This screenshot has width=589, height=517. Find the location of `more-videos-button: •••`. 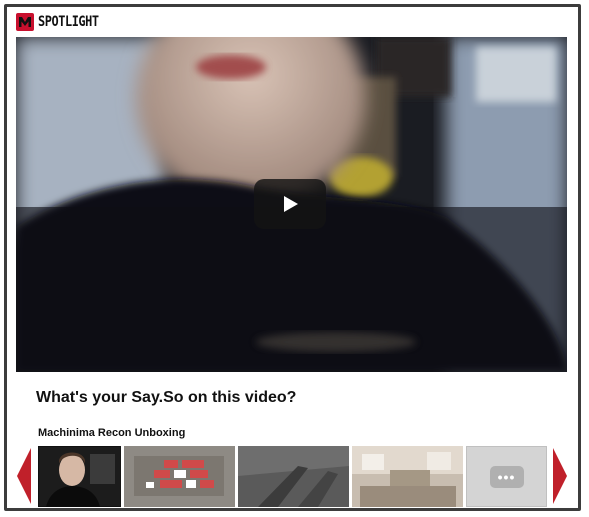

more-videos-button: ••• is located at coordinates (506, 476).